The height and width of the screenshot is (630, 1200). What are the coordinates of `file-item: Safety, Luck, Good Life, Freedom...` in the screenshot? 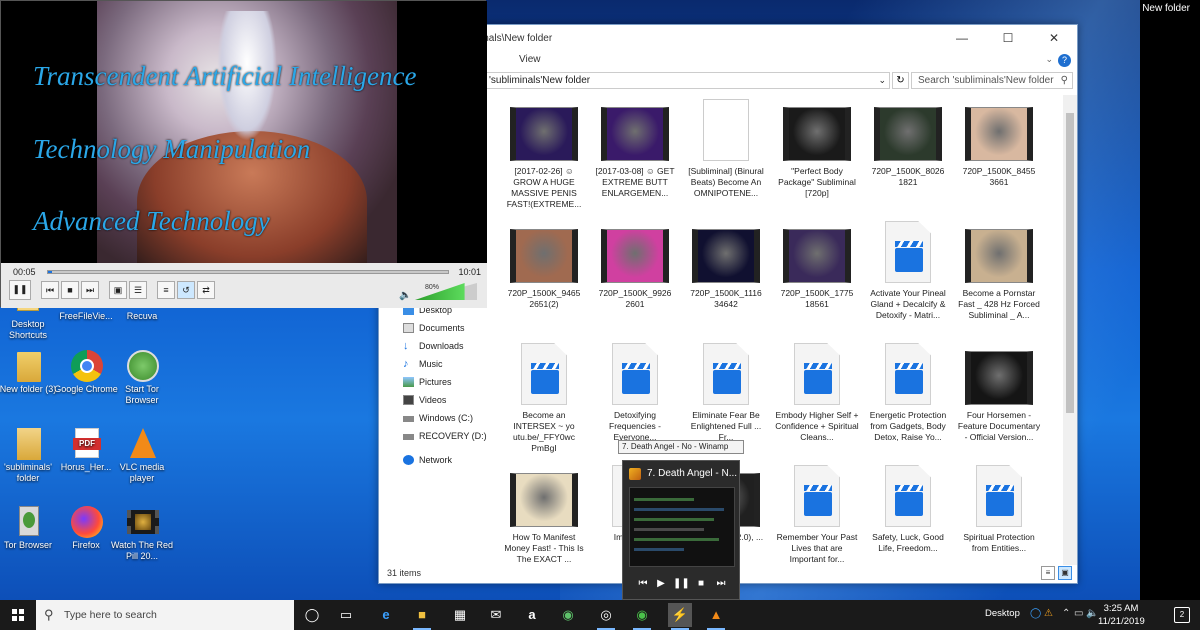 It's located at (908, 509).